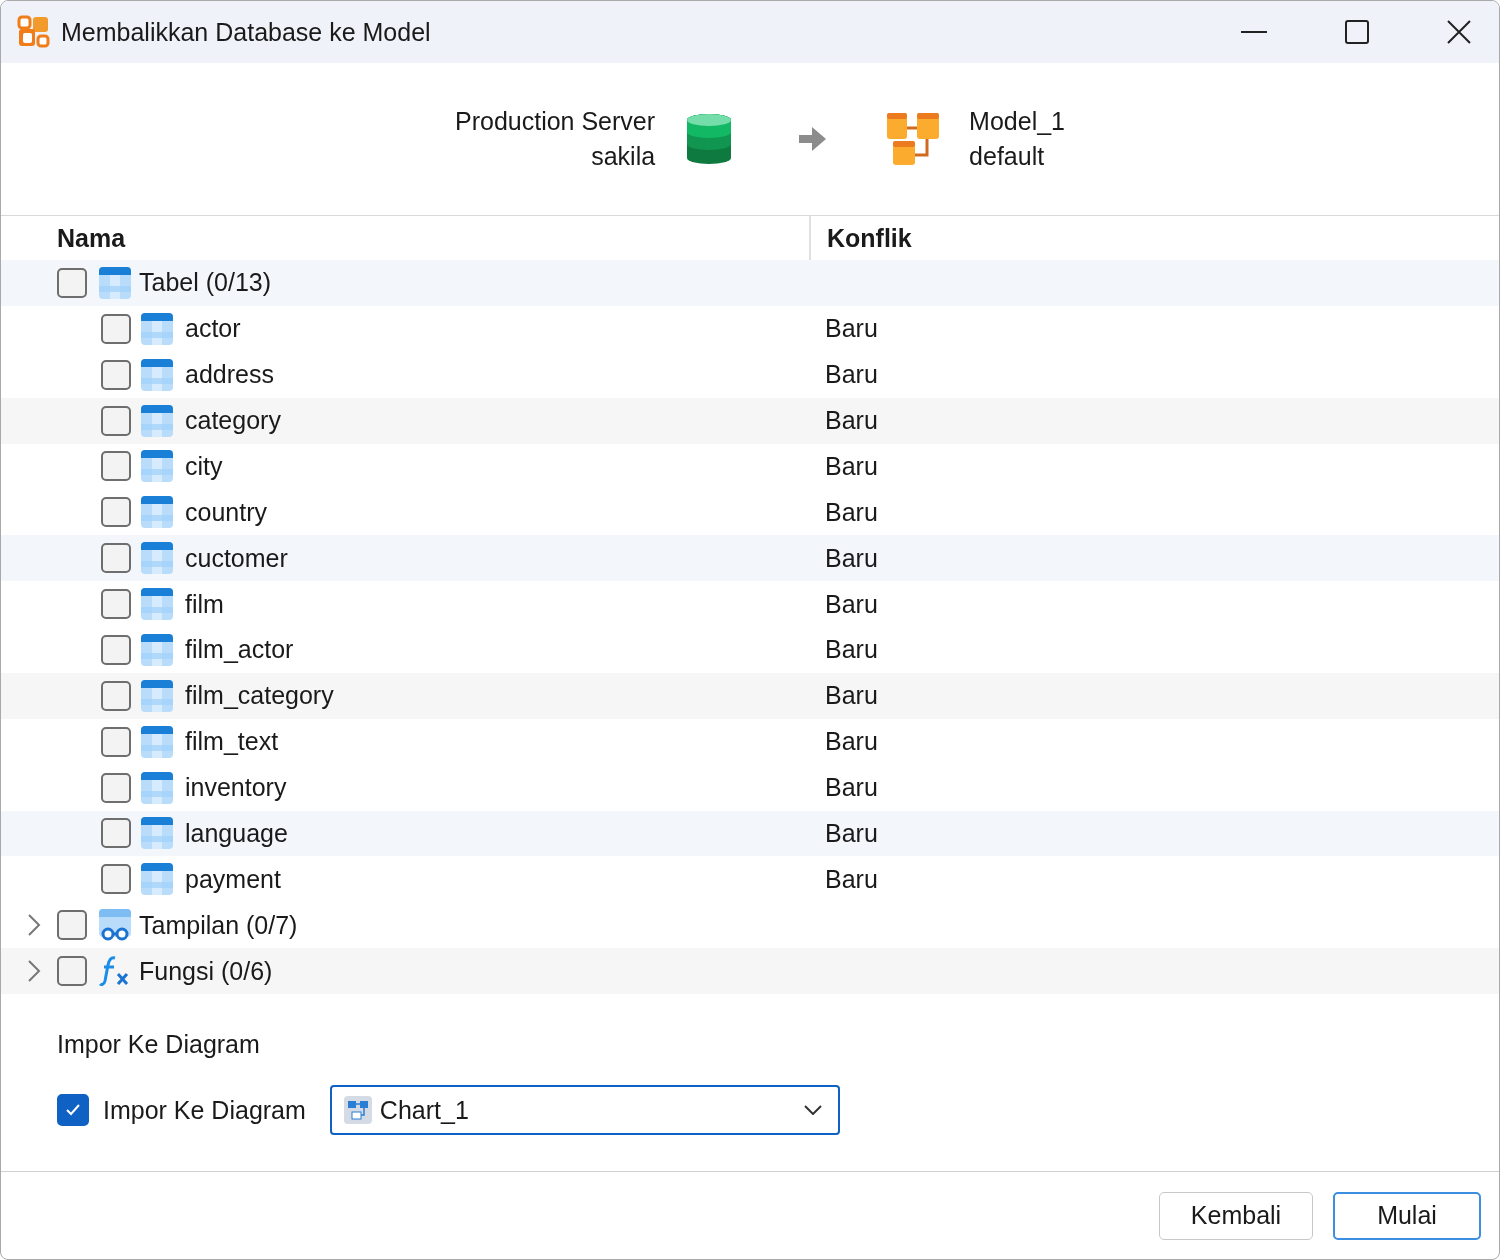 This screenshot has height=1260, width=1500. I want to click on table-name: language, so click(236, 833).